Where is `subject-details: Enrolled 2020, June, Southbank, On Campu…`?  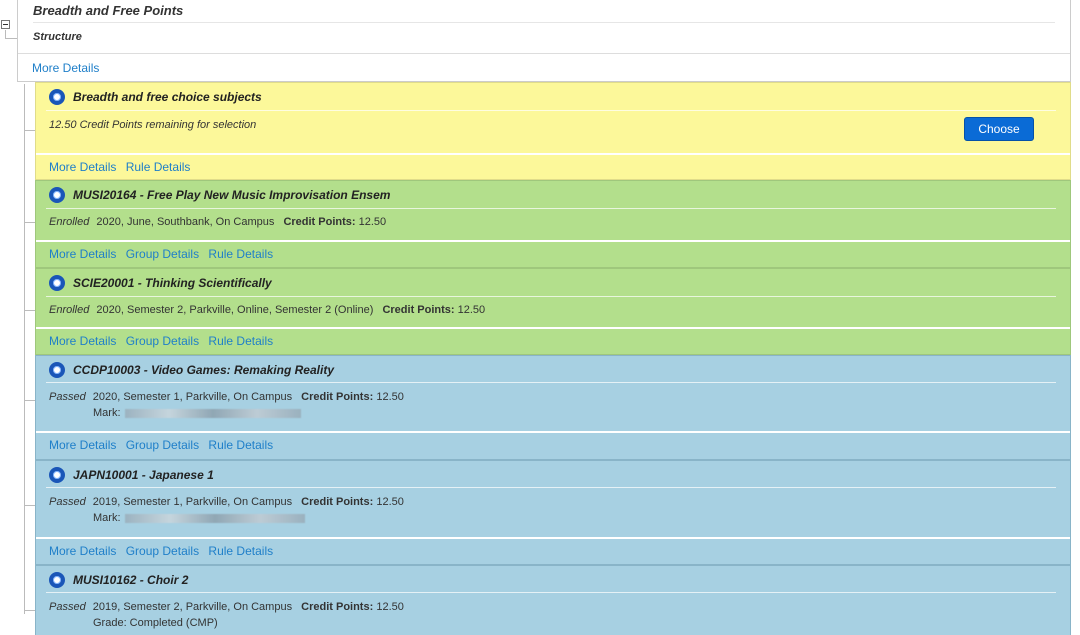
subject-details: Enrolled 2020, June, Southbank, On Campu… is located at coordinates (217, 222).